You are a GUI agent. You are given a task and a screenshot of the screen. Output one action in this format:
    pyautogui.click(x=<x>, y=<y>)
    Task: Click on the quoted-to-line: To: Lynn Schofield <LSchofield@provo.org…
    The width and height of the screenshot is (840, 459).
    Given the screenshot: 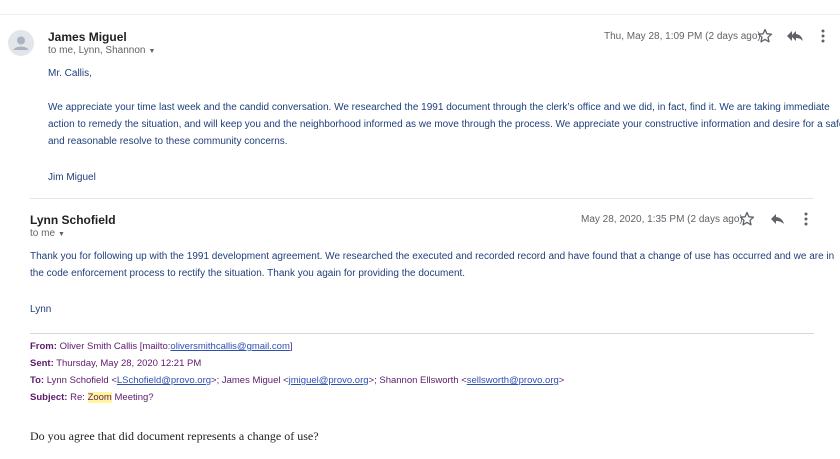 What is the action you would take?
    pyautogui.click(x=297, y=380)
    